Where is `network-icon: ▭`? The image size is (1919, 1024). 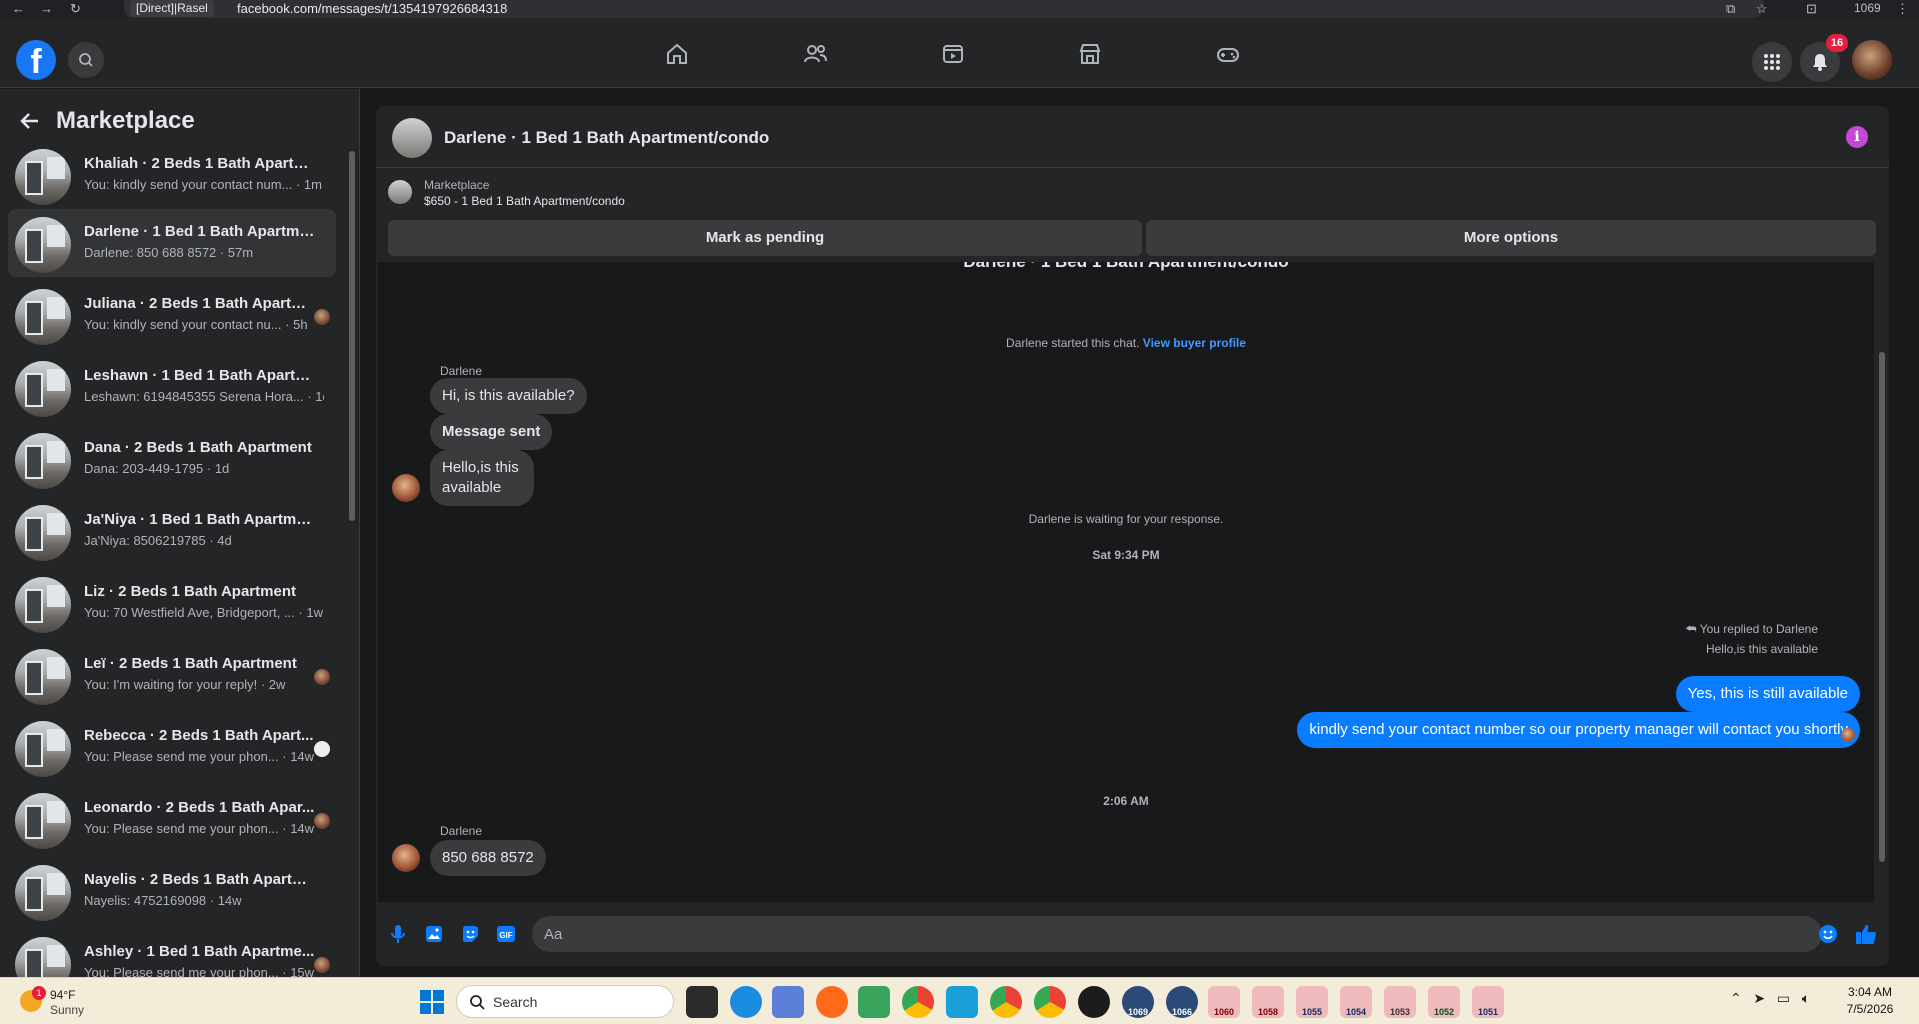 network-icon: ▭ is located at coordinates (1783, 998).